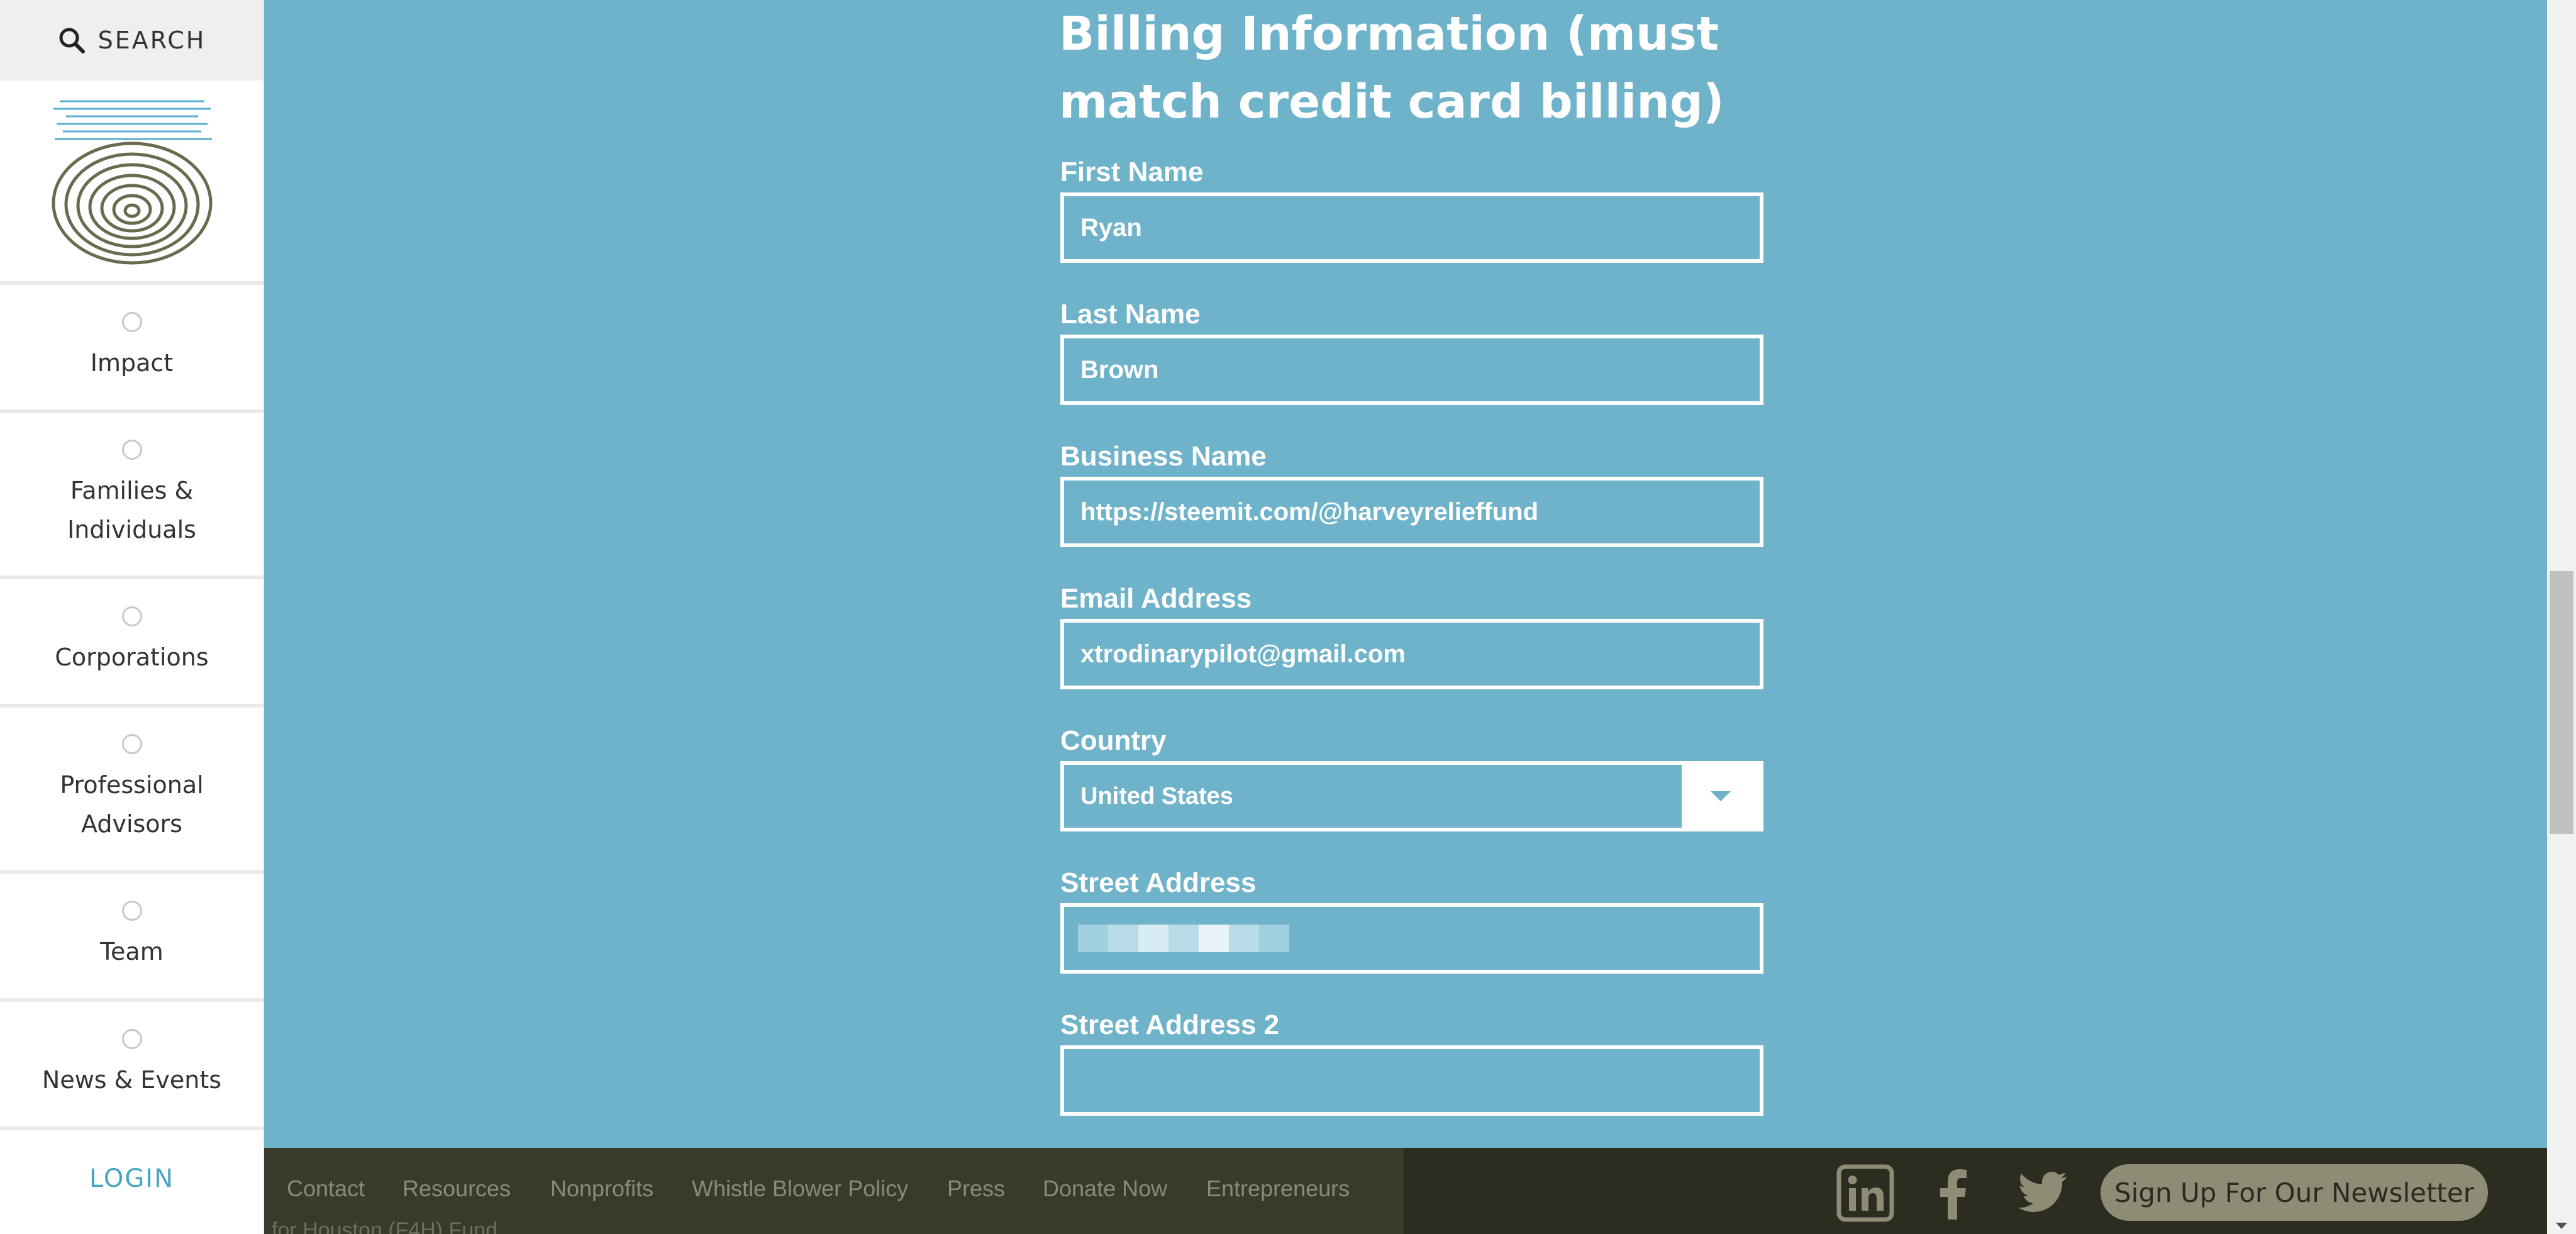 The height and width of the screenshot is (1234, 2576). Describe the element at coordinates (1170, 1024) in the screenshot. I see `street-address-2-label: Street Address 2` at that location.